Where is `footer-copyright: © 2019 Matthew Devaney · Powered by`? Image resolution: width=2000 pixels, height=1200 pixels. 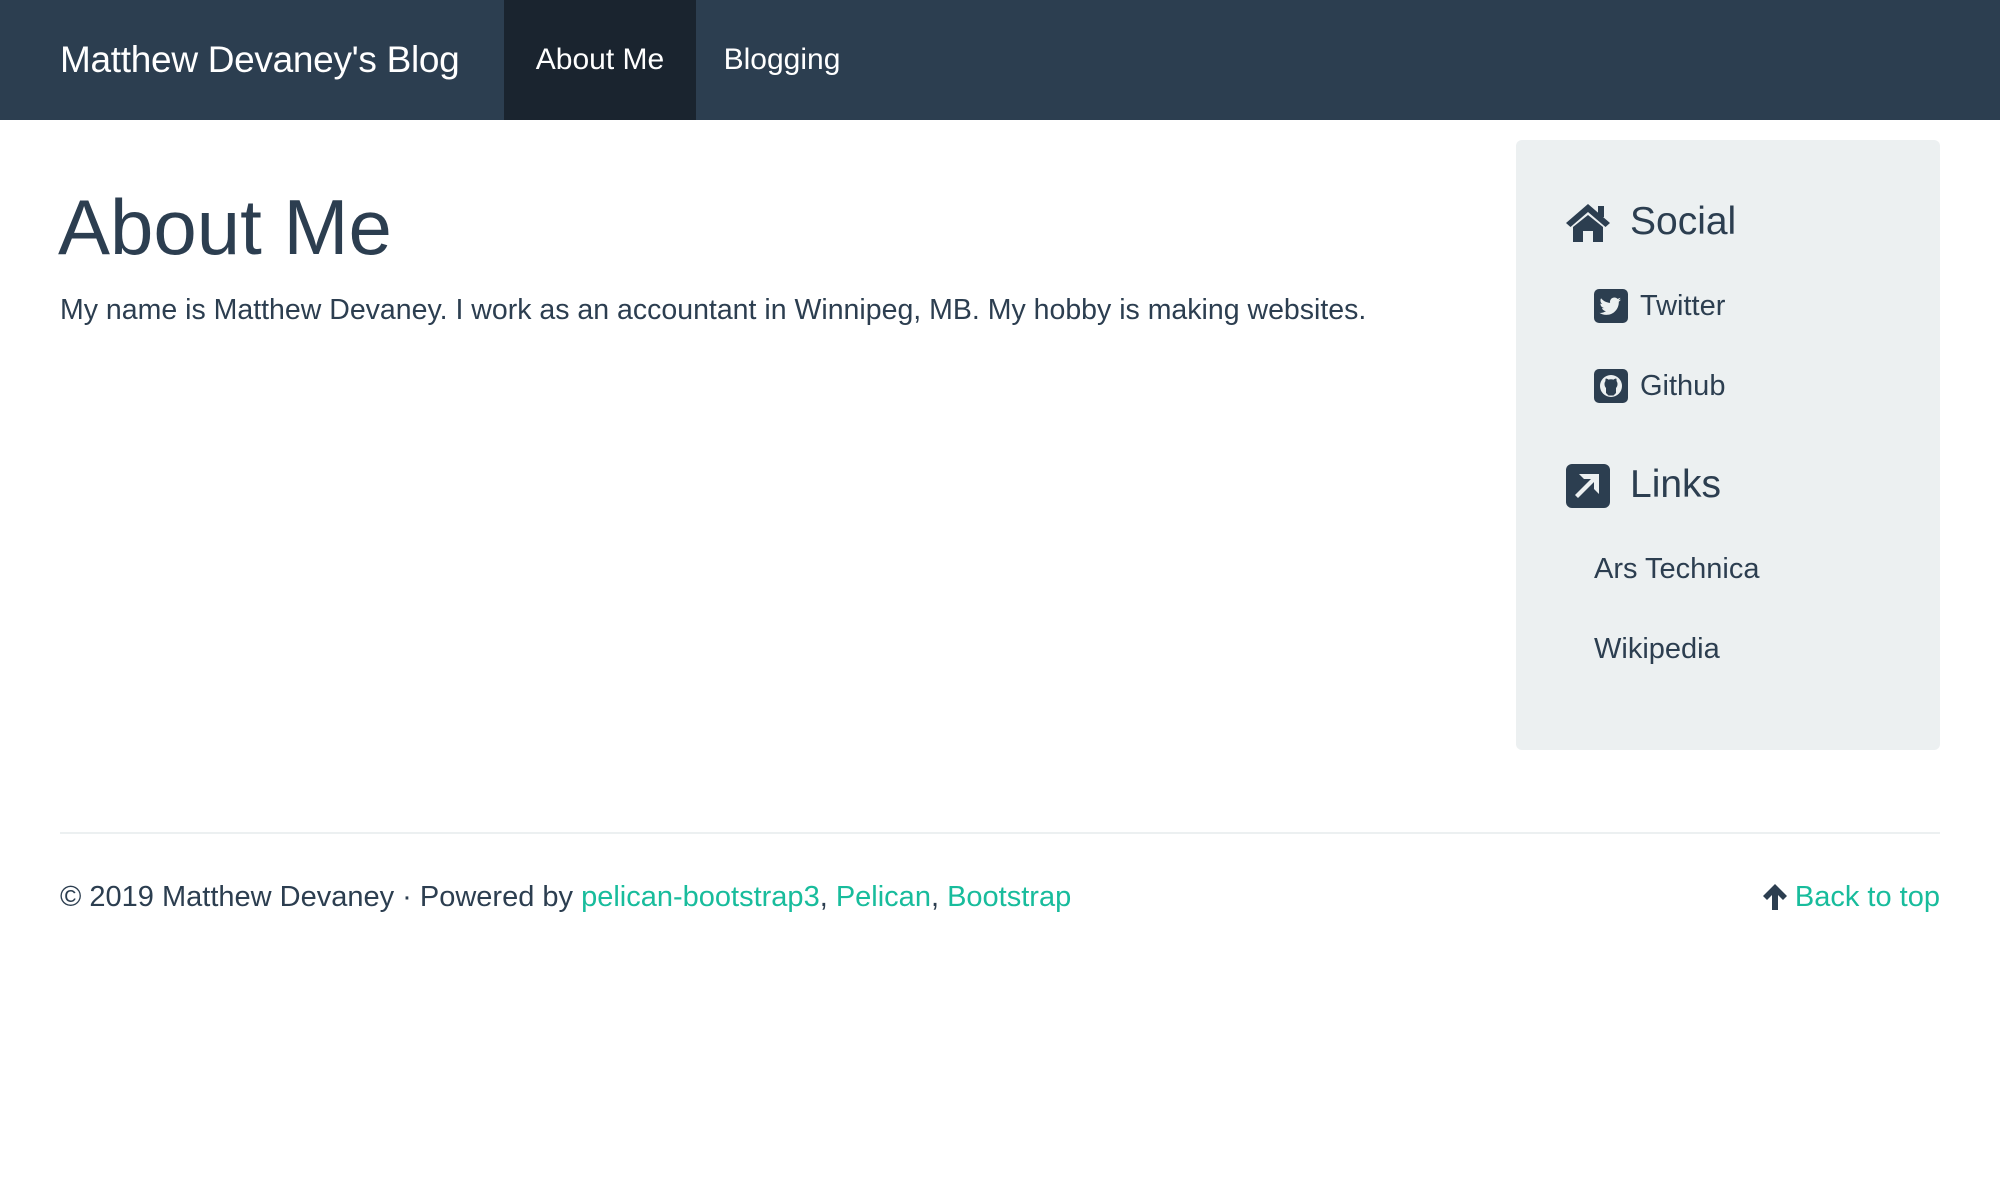 footer-copyright: © 2019 Matthew Devaney · Powered by is located at coordinates (321, 897).